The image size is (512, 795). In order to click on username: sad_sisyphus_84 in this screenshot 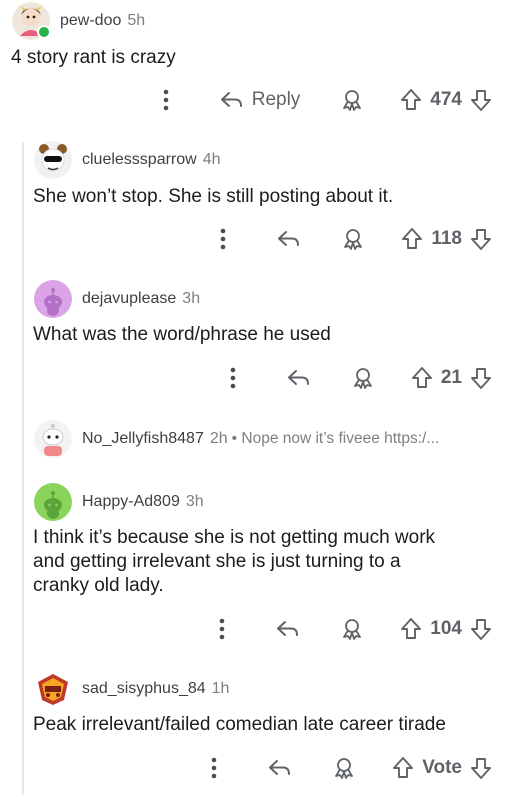, I will do `click(144, 689)`.